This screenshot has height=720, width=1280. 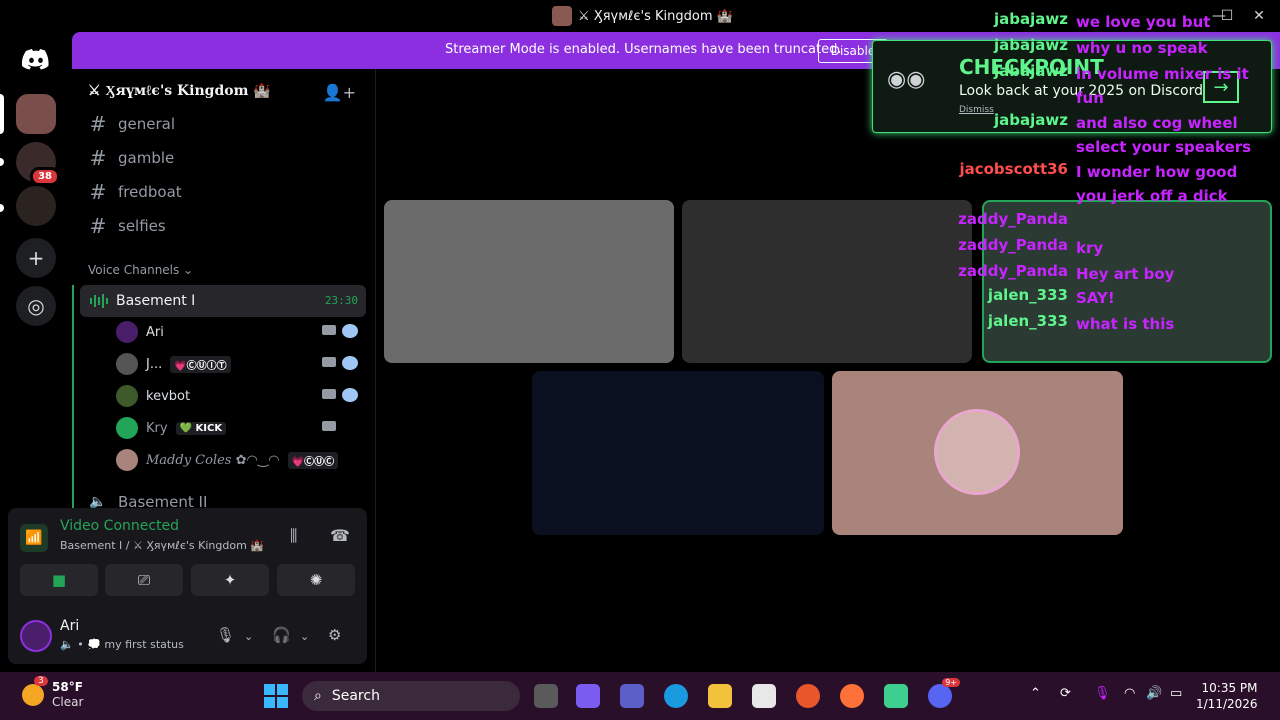 What do you see at coordinates (976, 110) in the screenshot?
I see `promo-dismiss-link: Dismiss` at bounding box center [976, 110].